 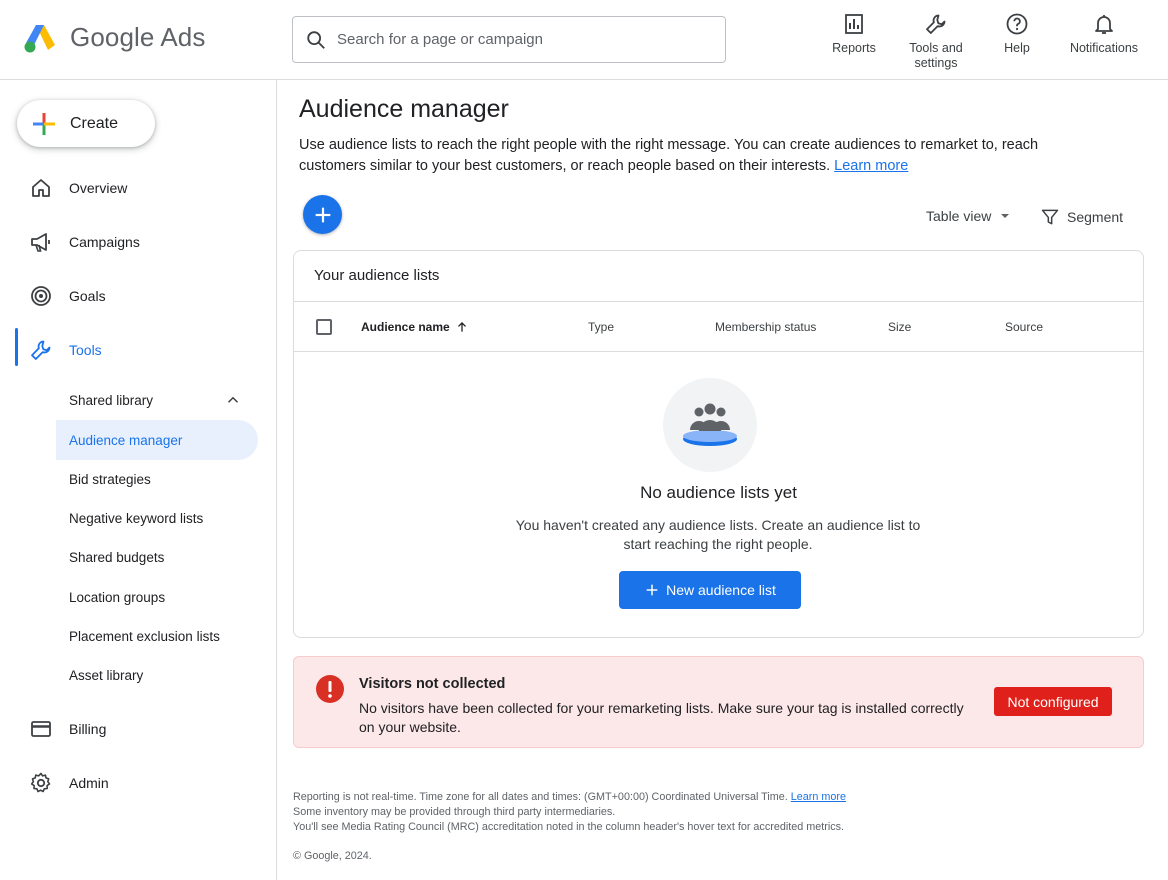 What do you see at coordinates (1005, 216) in the screenshot?
I see `dropdown-arrow-icon` at bounding box center [1005, 216].